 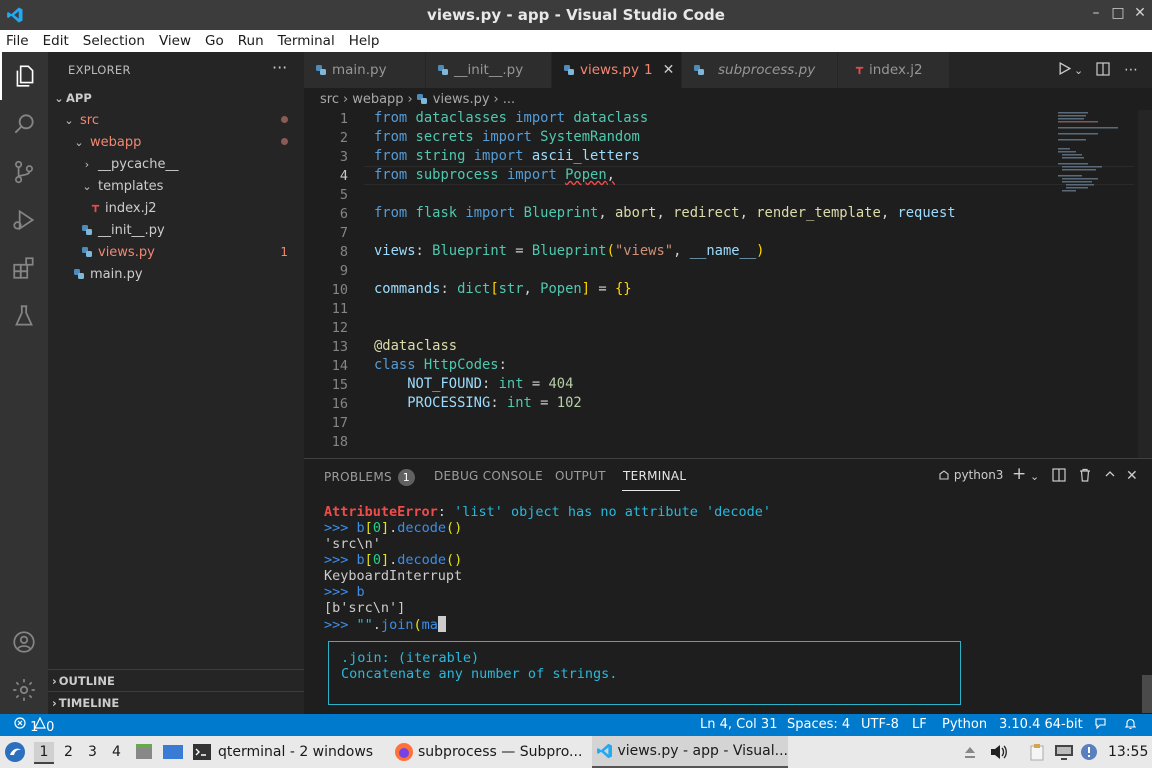 I want to click on code-line: from dataclasses import dataclass, so click(x=511, y=118).